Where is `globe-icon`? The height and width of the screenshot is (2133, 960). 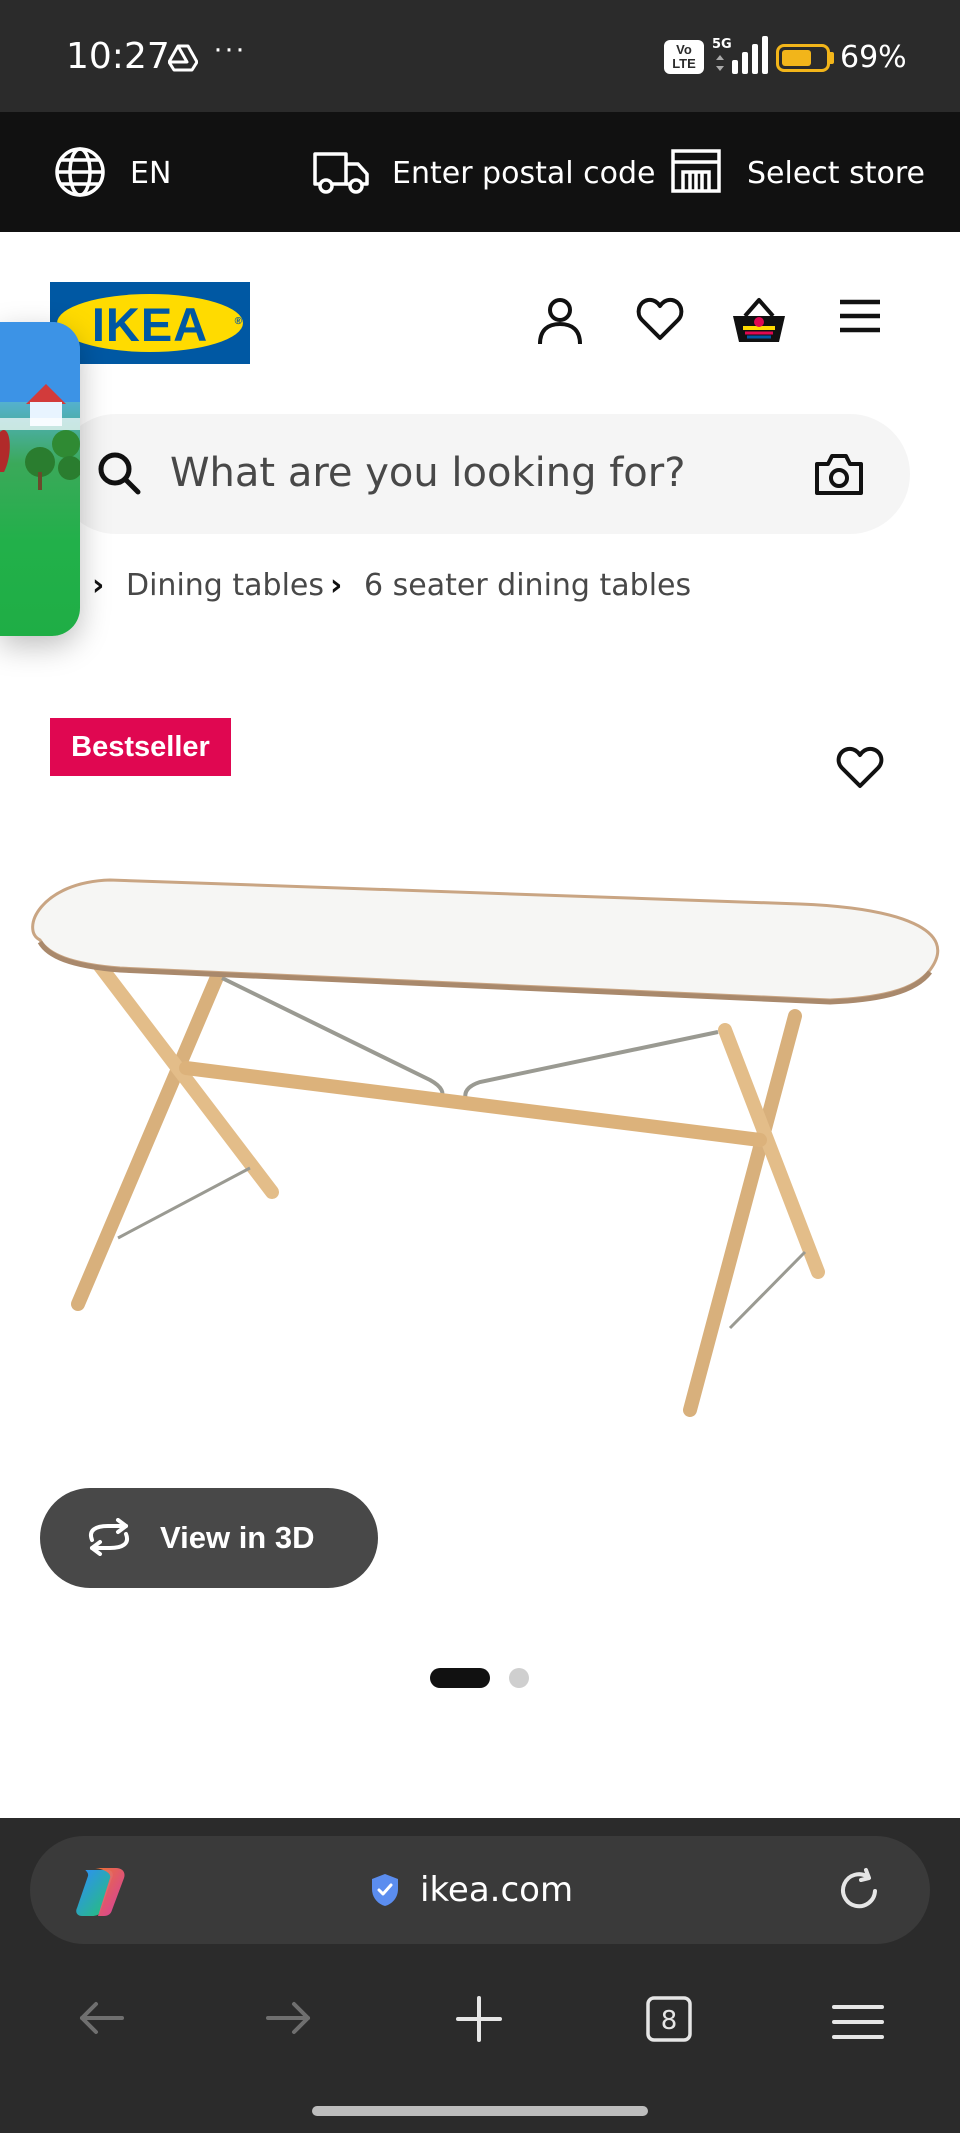 globe-icon is located at coordinates (80, 174).